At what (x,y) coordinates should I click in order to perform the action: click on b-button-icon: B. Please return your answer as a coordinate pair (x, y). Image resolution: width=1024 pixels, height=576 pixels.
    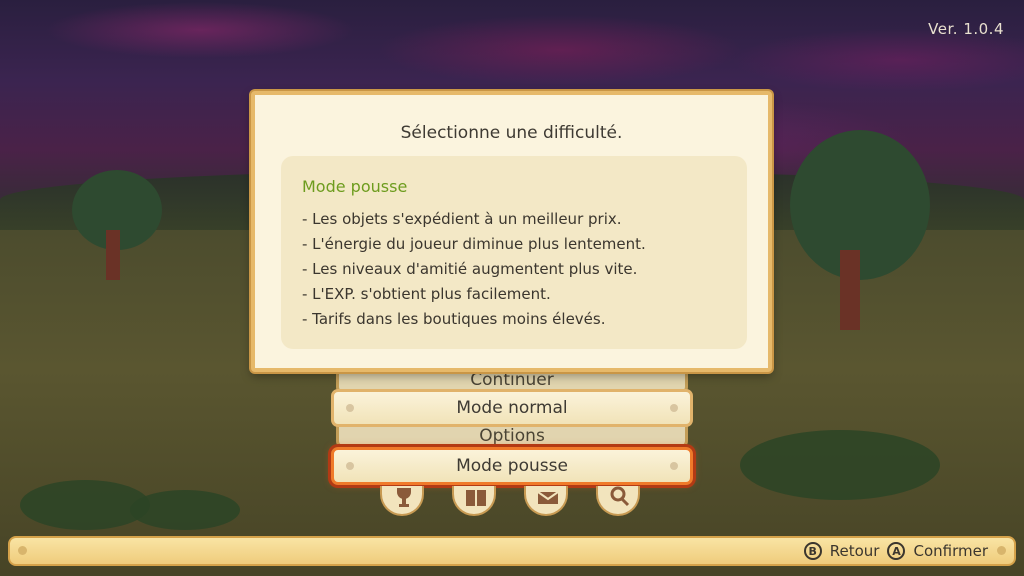
    Looking at the image, I should click on (812, 551).